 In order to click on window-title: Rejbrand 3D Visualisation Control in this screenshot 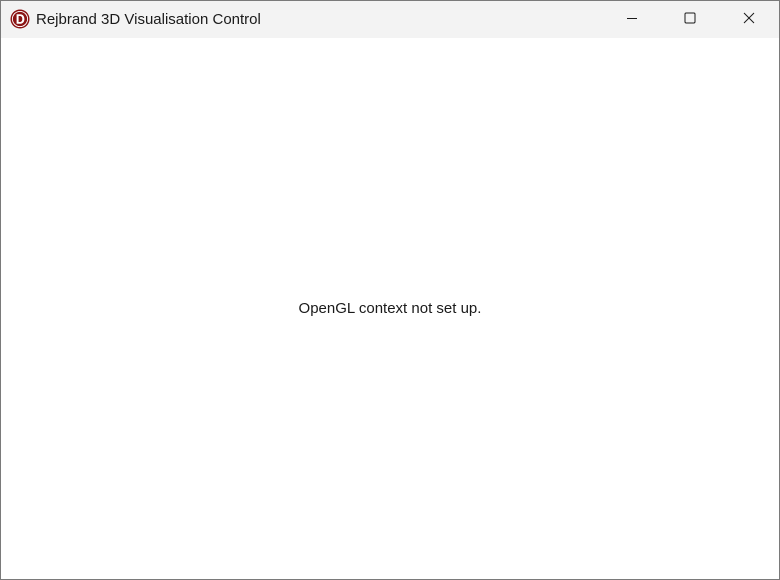, I will do `click(148, 19)`.